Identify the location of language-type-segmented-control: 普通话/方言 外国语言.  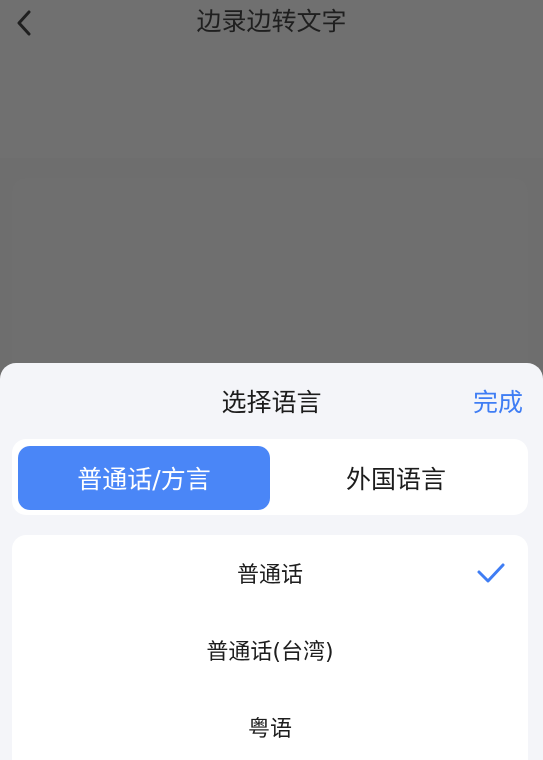
(270, 477).